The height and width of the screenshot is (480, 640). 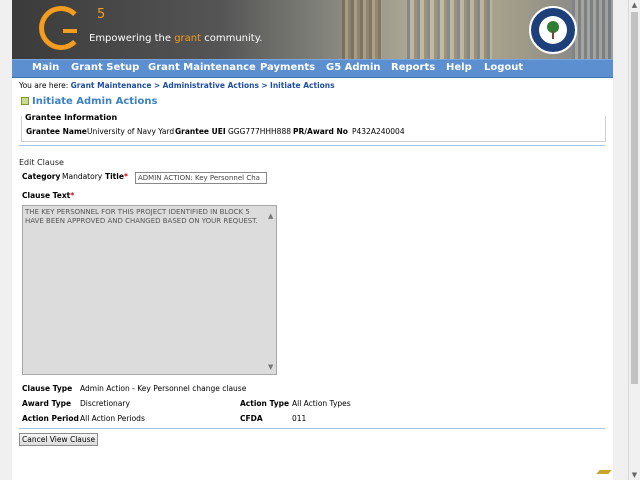 What do you see at coordinates (44, 85) in the screenshot?
I see `breadcrumb-prefix: You are here:` at bounding box center [44, 85].